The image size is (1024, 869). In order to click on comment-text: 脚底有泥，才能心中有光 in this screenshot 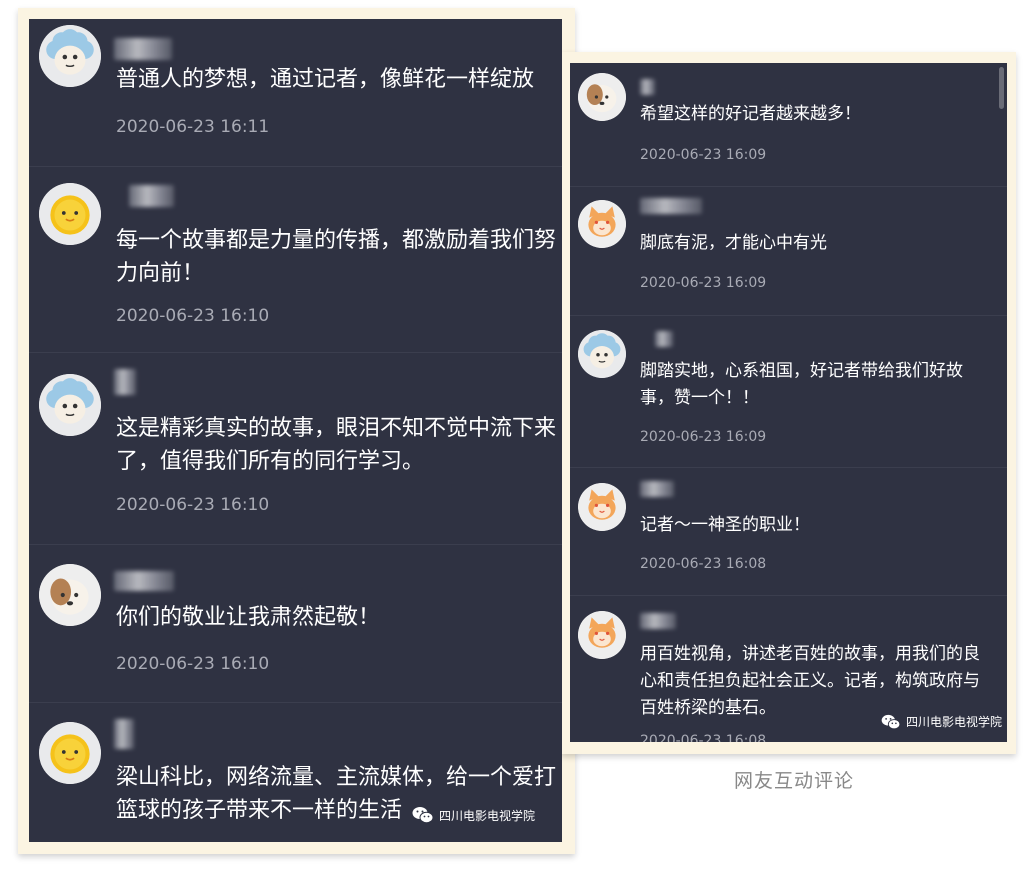, I will do `click(733, 243)`.